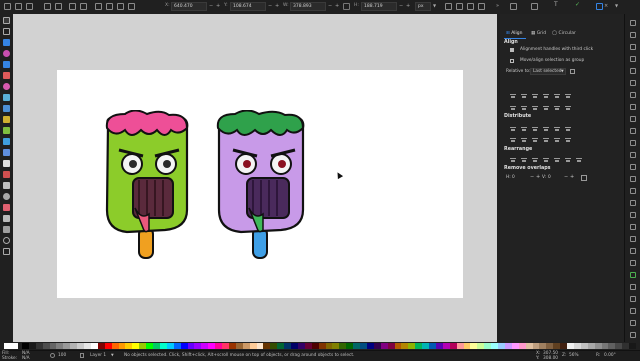  What do you see at coordinates (6, 119) in the screenshot?
I see `calligraphy-tool-icon` at bounding box center [6, 119].